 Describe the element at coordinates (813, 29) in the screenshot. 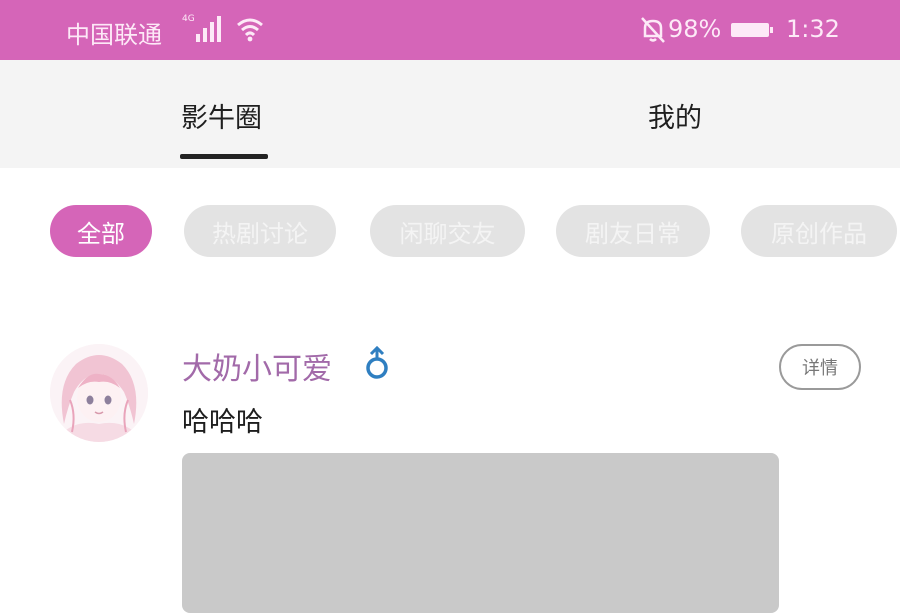

I see `clock: 1:32` at that location.